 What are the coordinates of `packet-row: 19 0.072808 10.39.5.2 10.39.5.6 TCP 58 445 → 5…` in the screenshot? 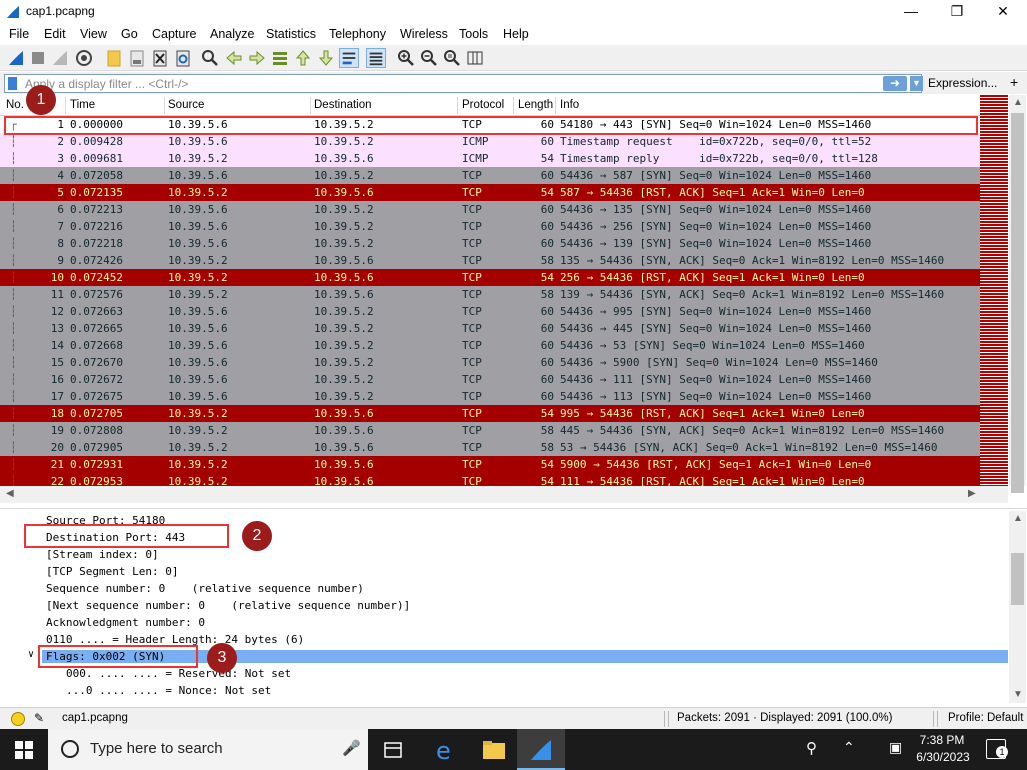 It's located at (490, 430).